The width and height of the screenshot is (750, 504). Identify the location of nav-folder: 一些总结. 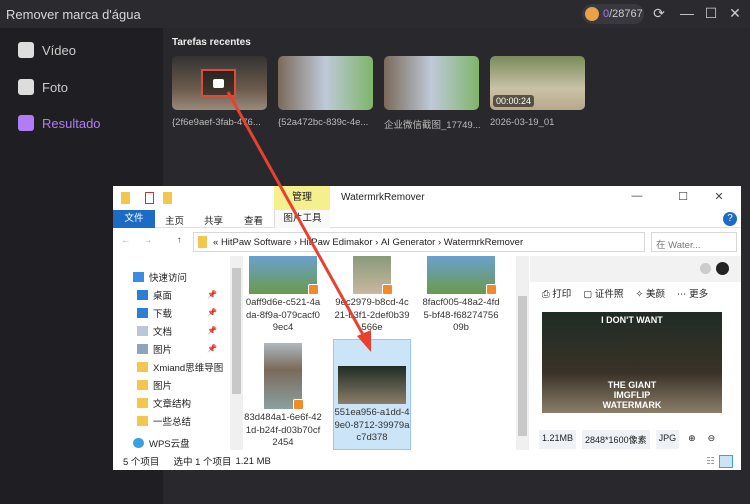
(164, 421).